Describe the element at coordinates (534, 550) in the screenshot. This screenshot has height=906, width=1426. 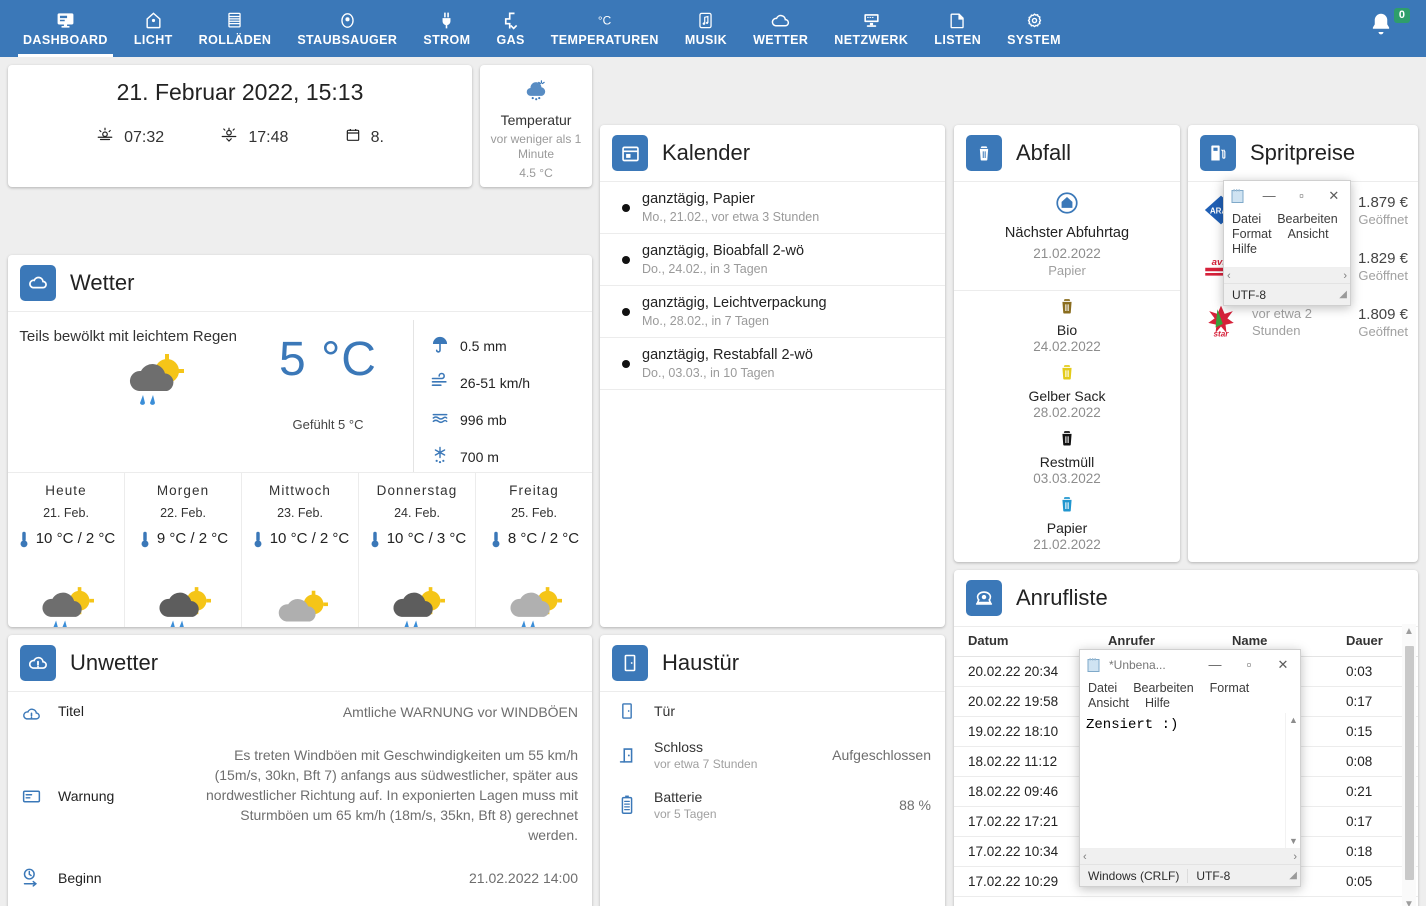
I see `forecast-day: Freitag 25. Feb. 8 °C / 2 °C 0.9 mm` at that location.